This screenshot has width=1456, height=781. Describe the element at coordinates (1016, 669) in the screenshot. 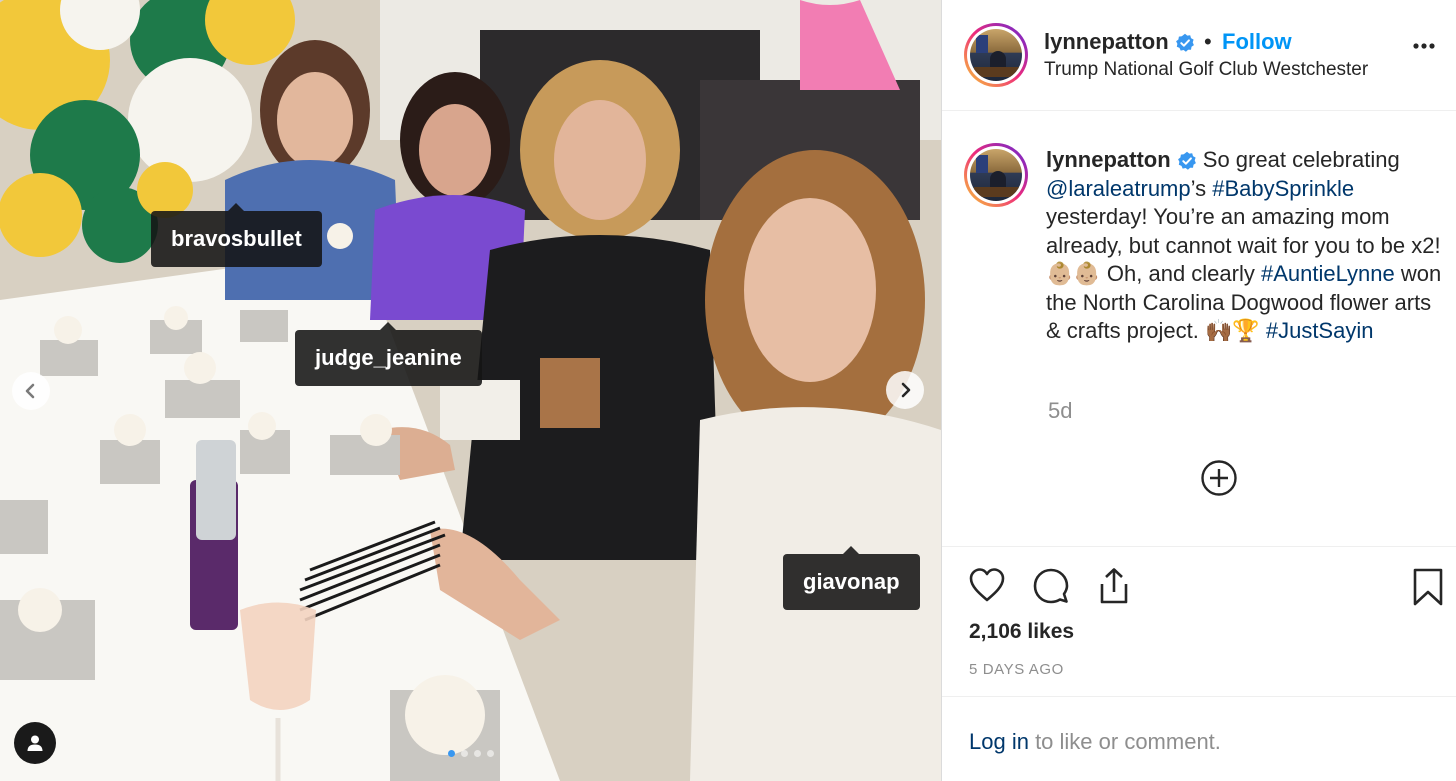

I see `post-date: 5 DAYS AGO` at that location.